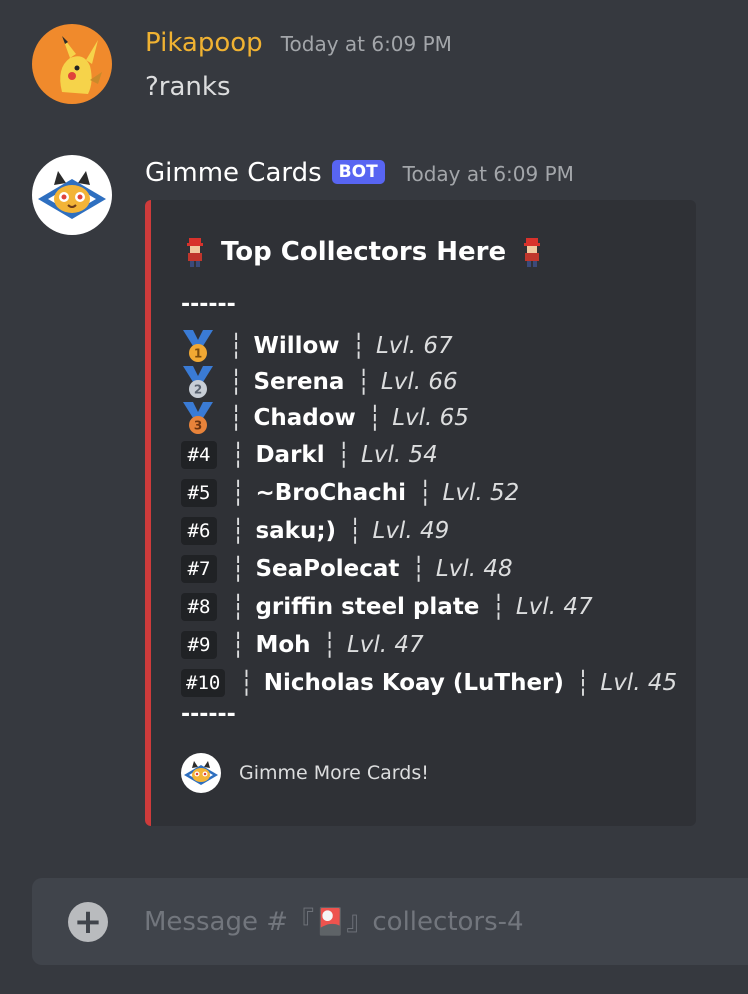 The height and width of the screenshot is (994, 748). Describe the element at coordinates (233, 173) in the screenshot. I see `username: Gimme Cards` at that location.